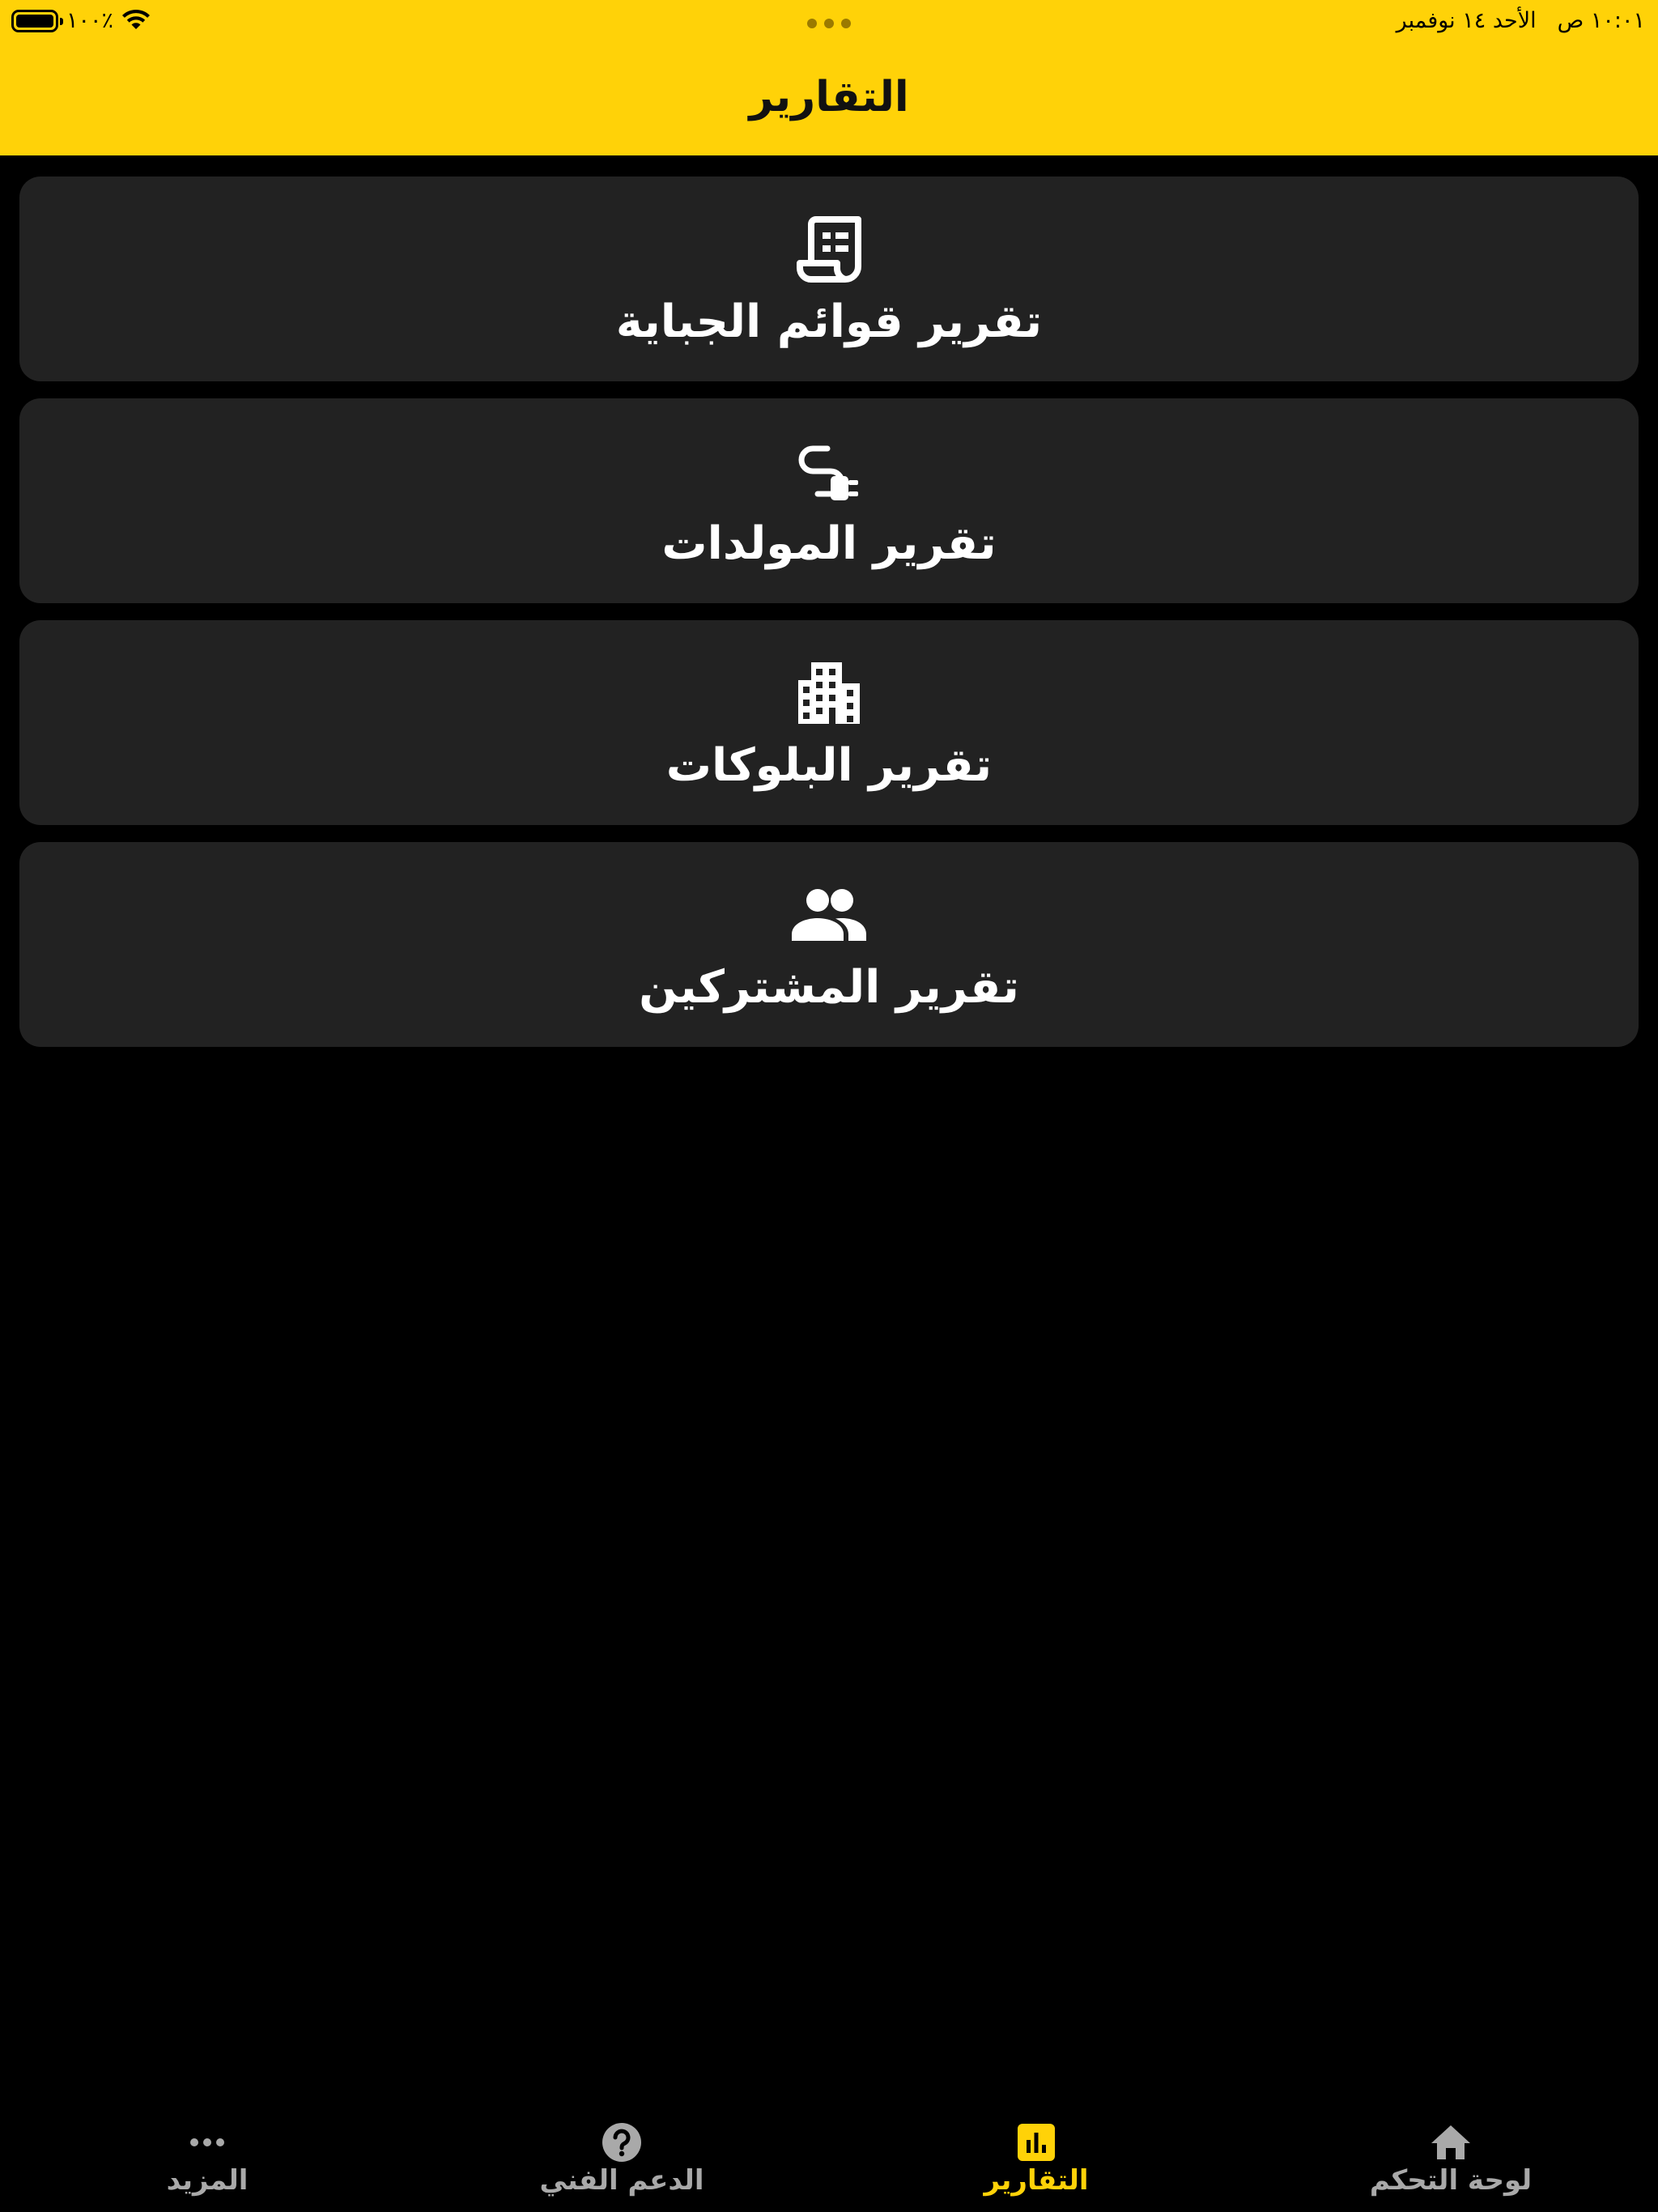 The width and height of the screenshot is (1658, 2212). Describe the element at coordinates (829, 97) in the screenshot. I see `page-title: التقارير` at that location.